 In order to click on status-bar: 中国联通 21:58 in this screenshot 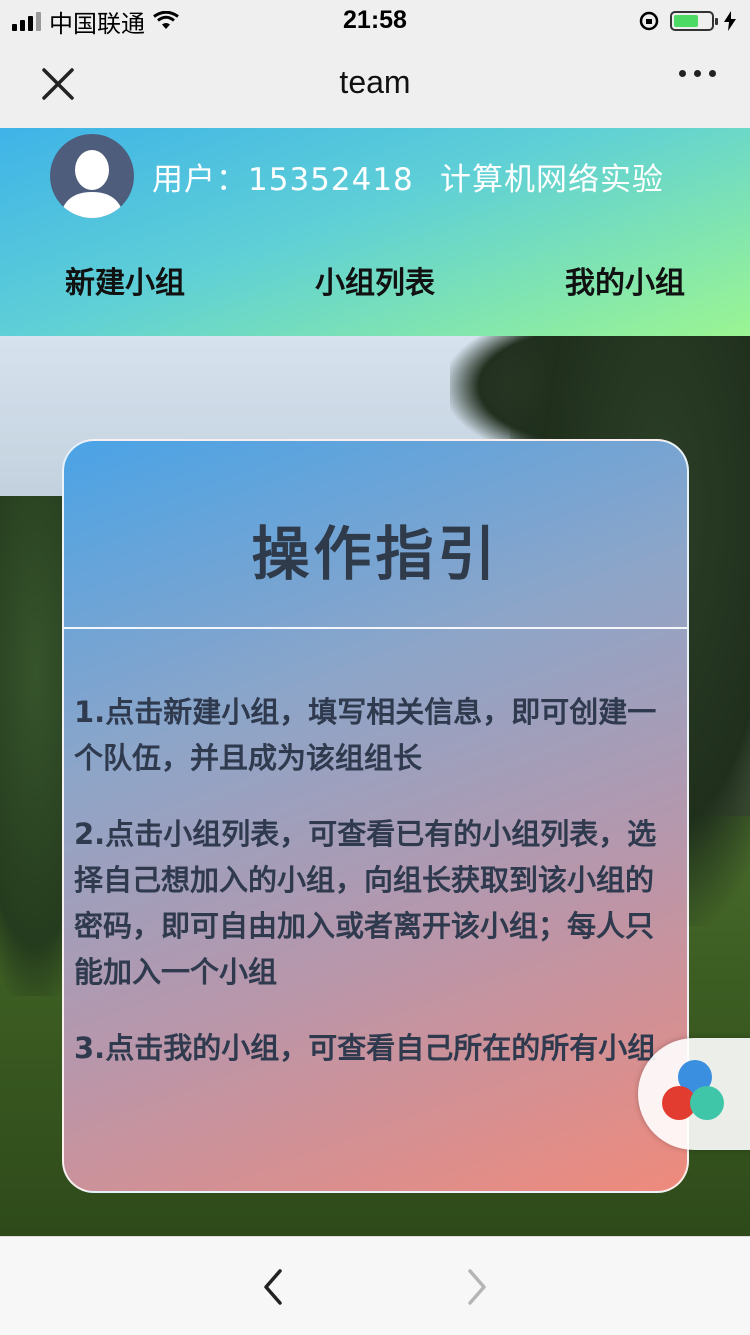, I will do `click(375, 21)`.